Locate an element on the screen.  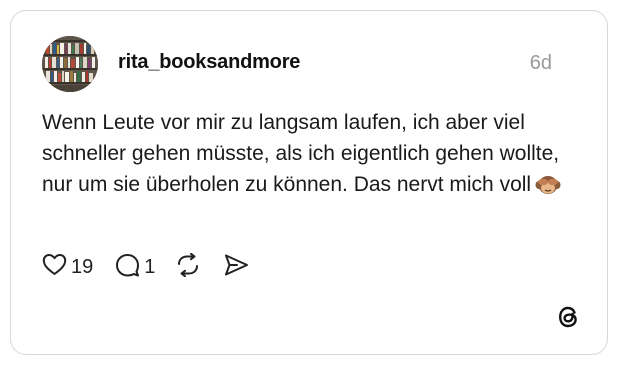
share-button is located at coordinates (236, 267).